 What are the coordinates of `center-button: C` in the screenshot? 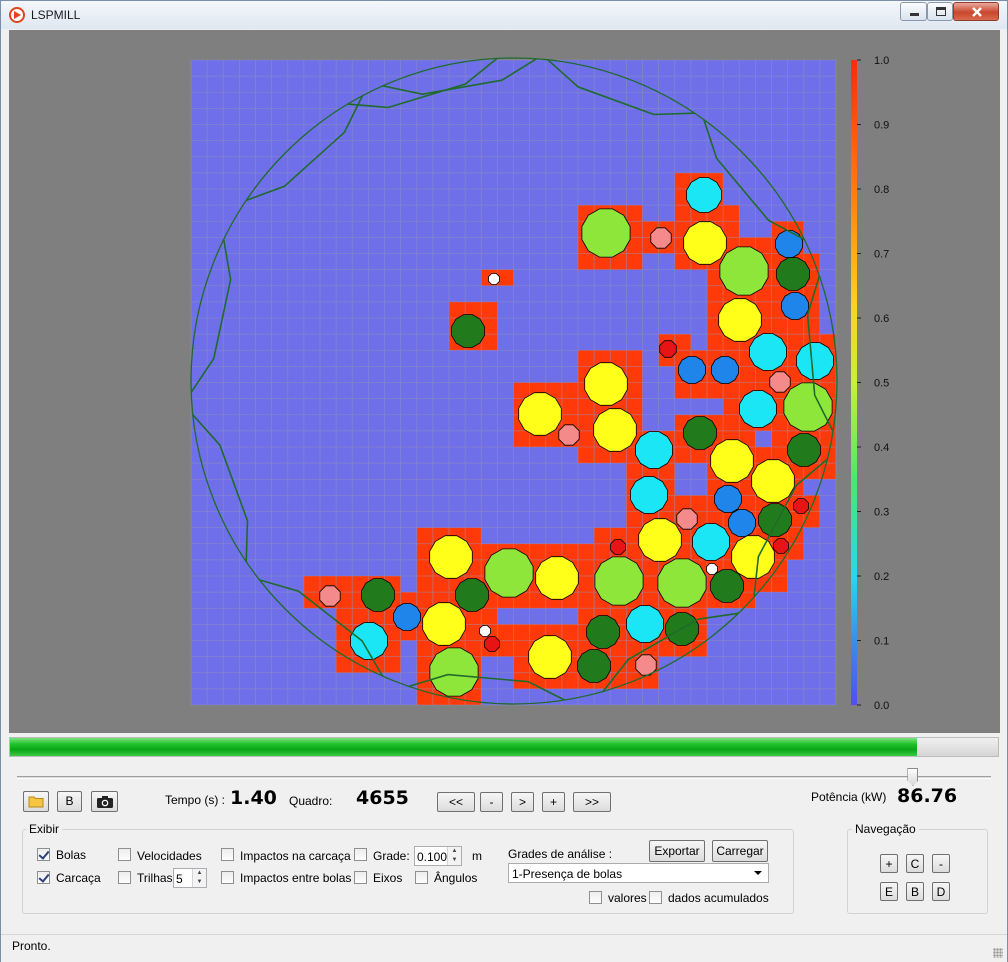 It's located at (915, 863).